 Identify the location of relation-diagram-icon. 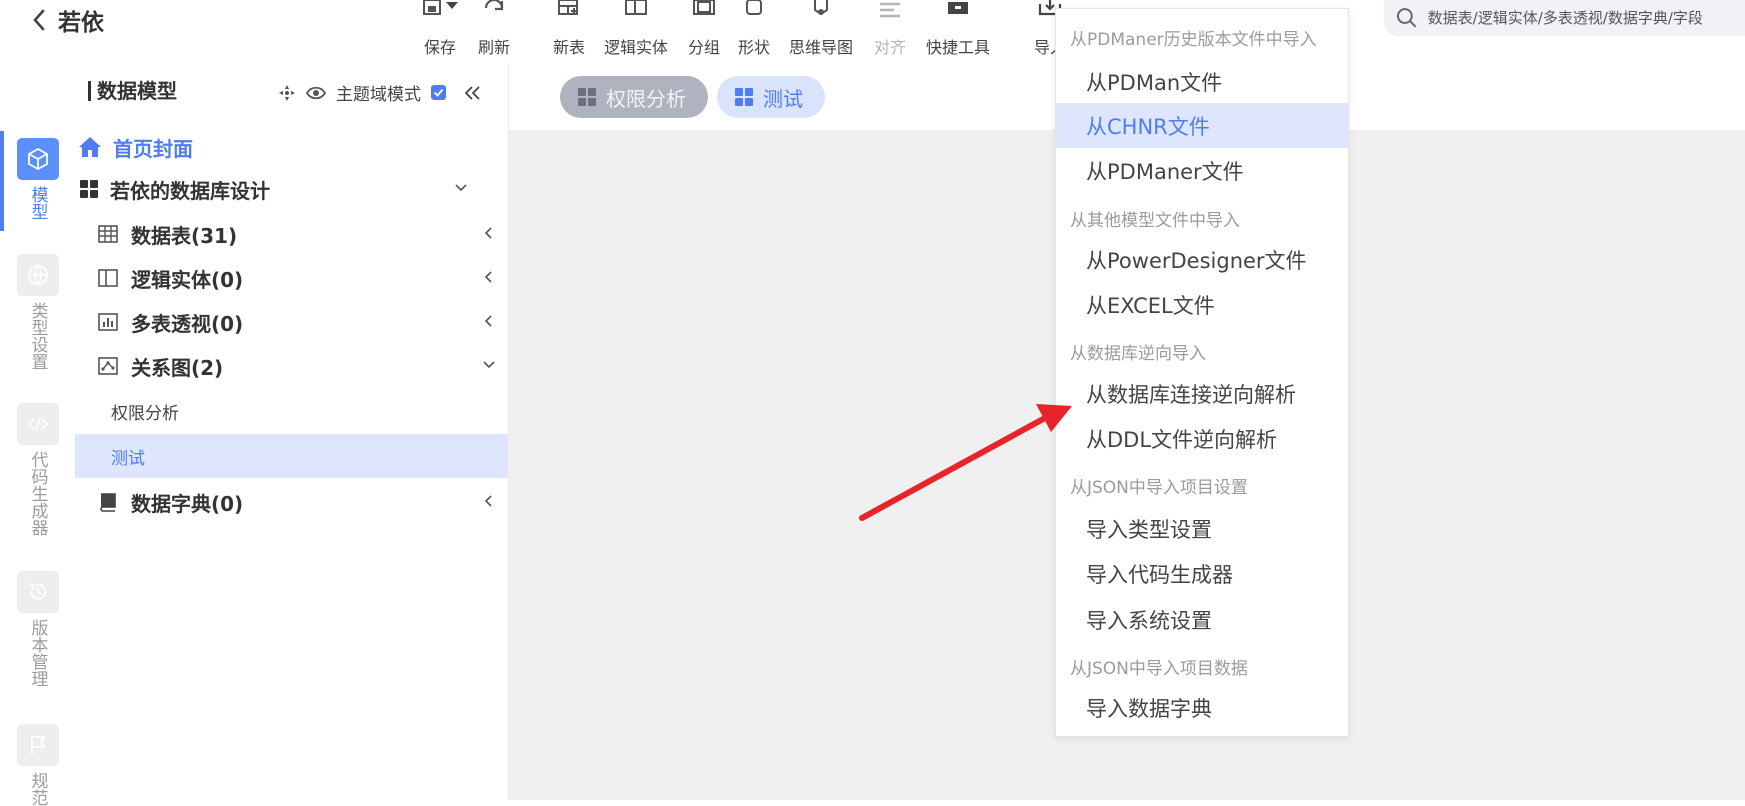
(108, 366).